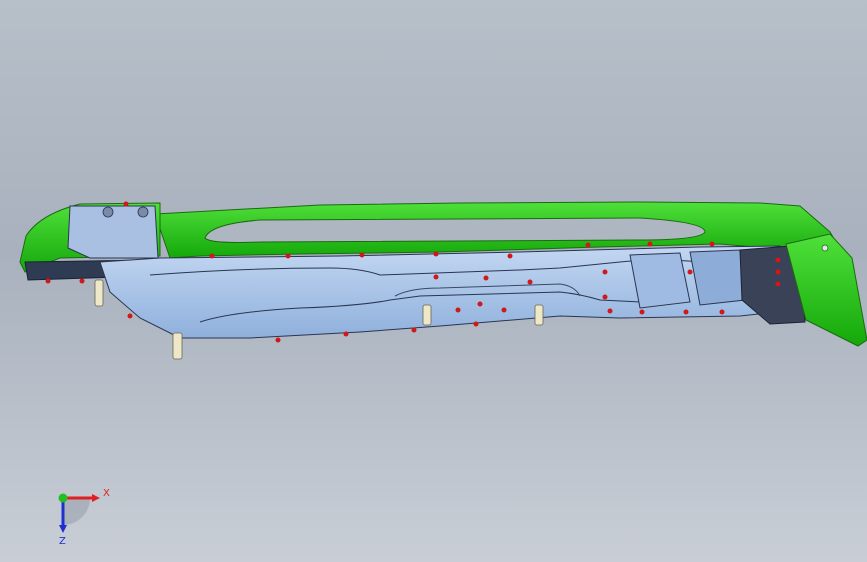  I want to click on main-blue-rail, so click(447, 292).